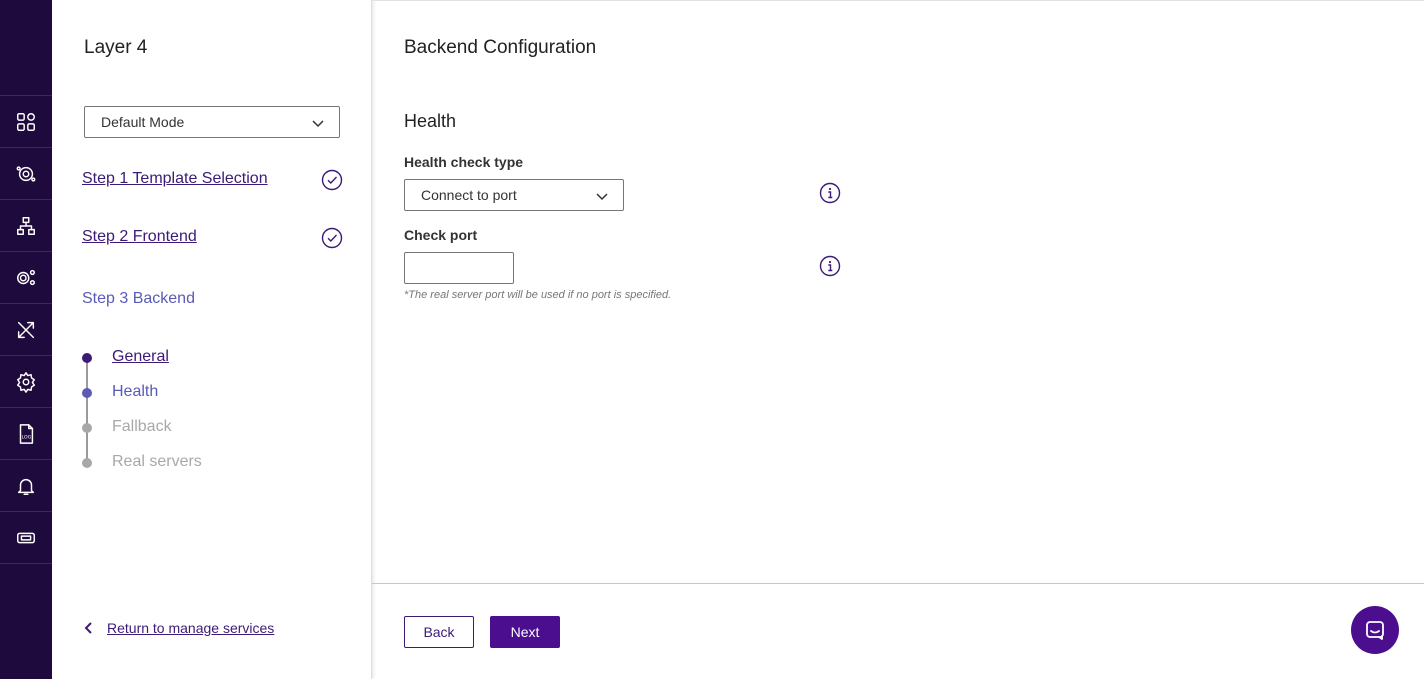 The image size is (1424, 679). I want to click on substep-dot-general, so click(87, 358).